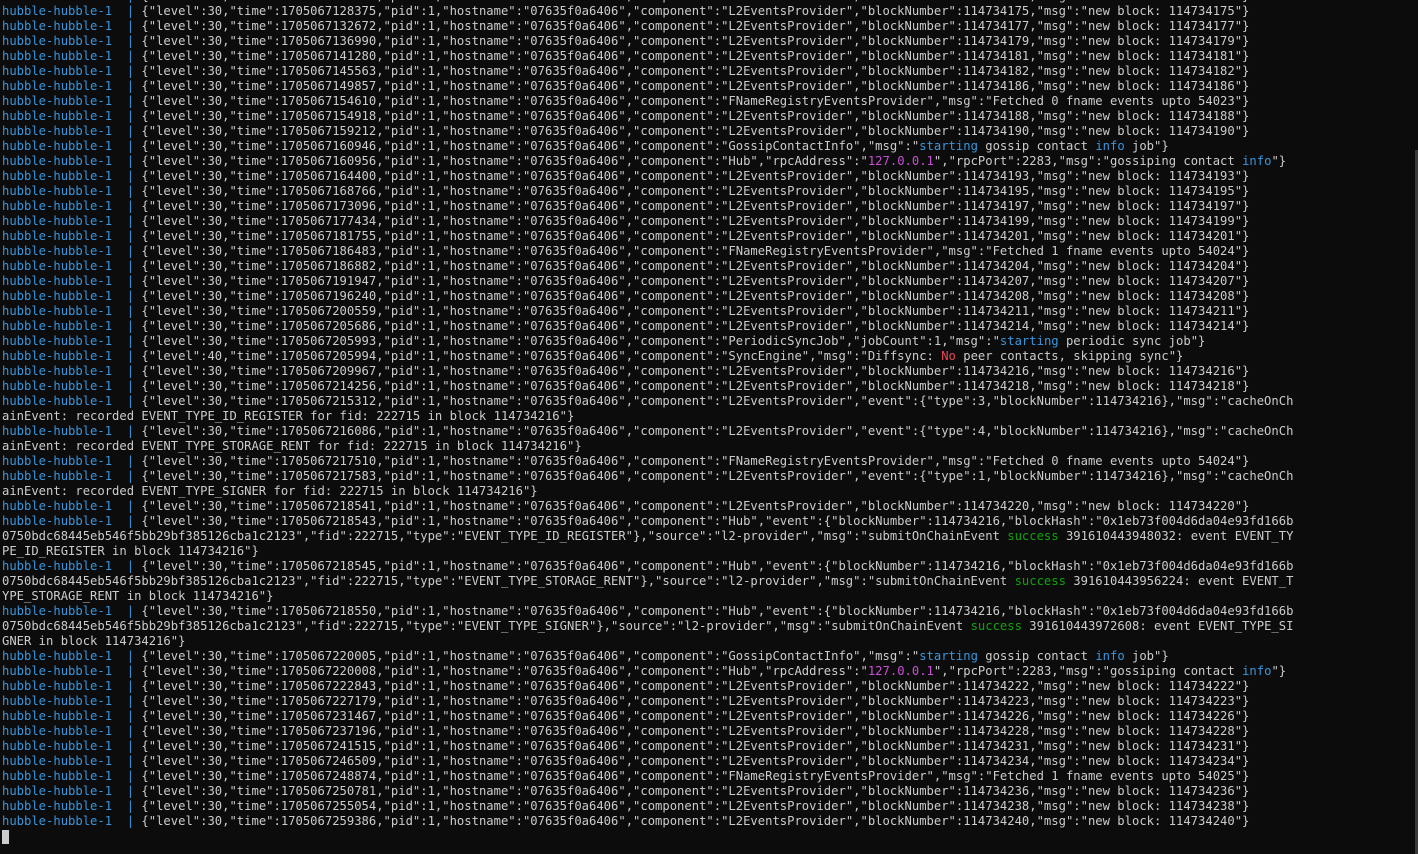 The image size is (1418, 854). I want to click on log-text: 391610443948032: event EVENT_TY, so click(1176, 536).